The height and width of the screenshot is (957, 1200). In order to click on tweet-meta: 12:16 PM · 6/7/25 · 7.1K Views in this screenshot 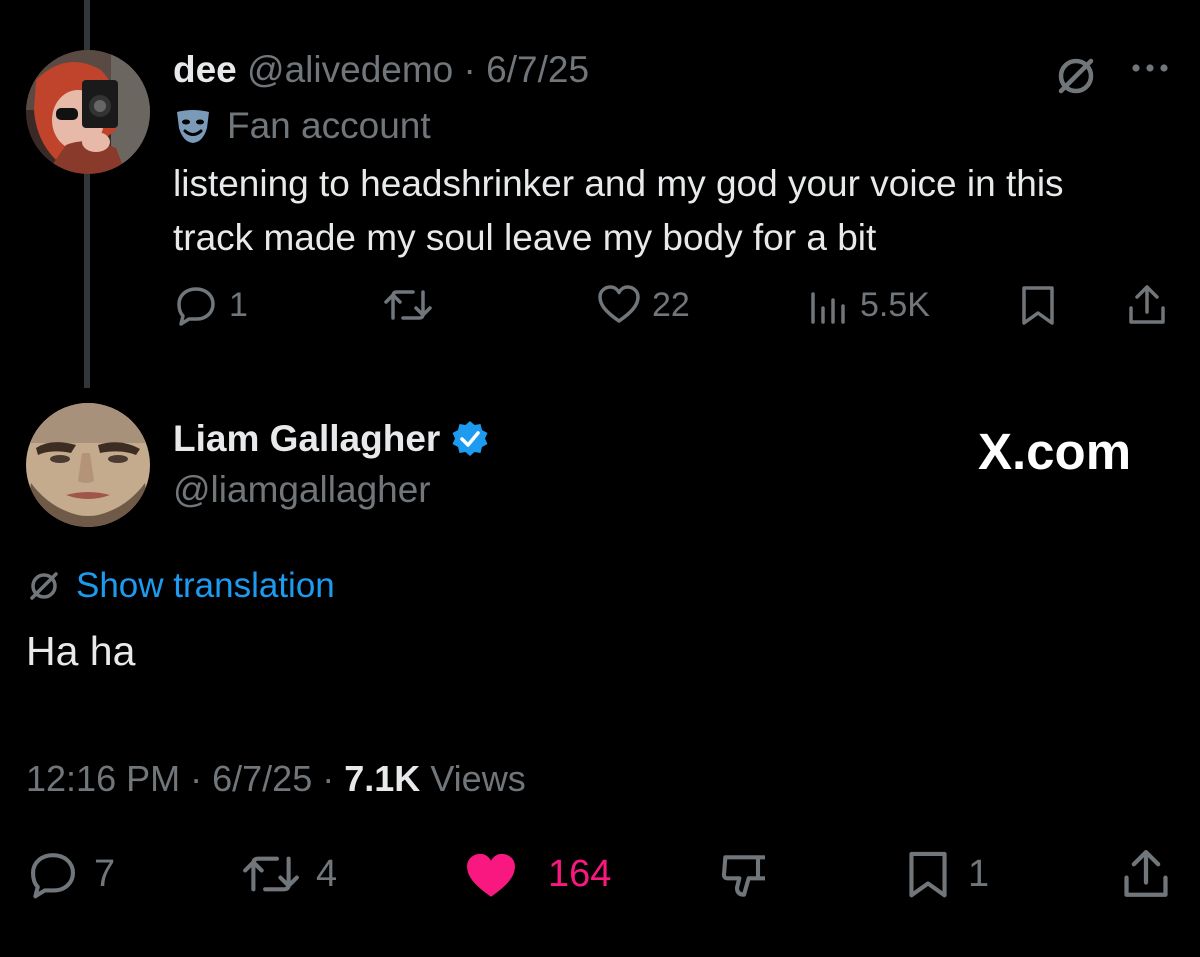, I will do `click(276, 779)`.